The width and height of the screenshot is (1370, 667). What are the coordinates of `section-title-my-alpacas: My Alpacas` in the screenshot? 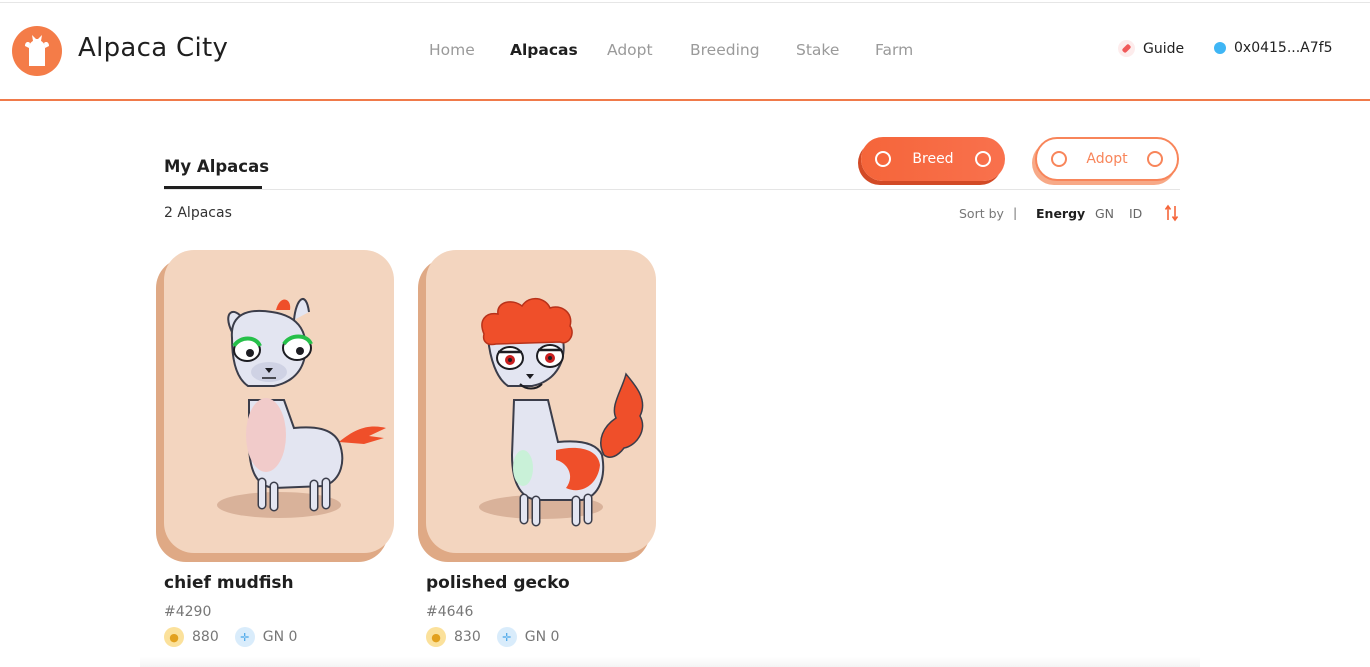 It's located at (216, 166).